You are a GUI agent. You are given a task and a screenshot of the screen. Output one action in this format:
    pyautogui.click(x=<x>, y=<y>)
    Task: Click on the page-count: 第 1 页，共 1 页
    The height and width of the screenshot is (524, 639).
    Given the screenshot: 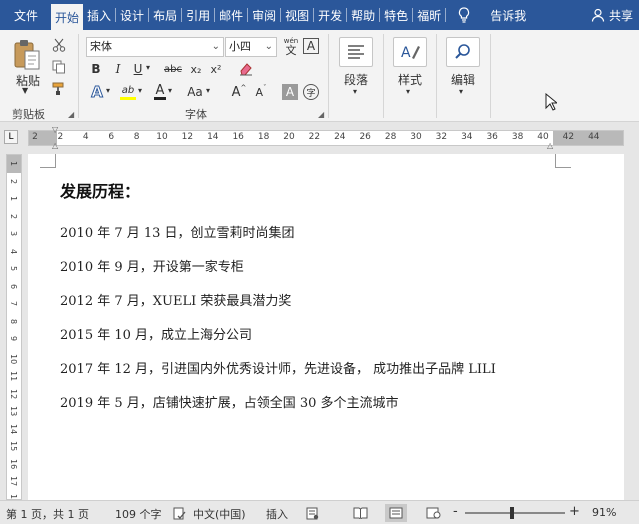 What is the action you would take?
    pyautogui.click(x=47, y=514)
    